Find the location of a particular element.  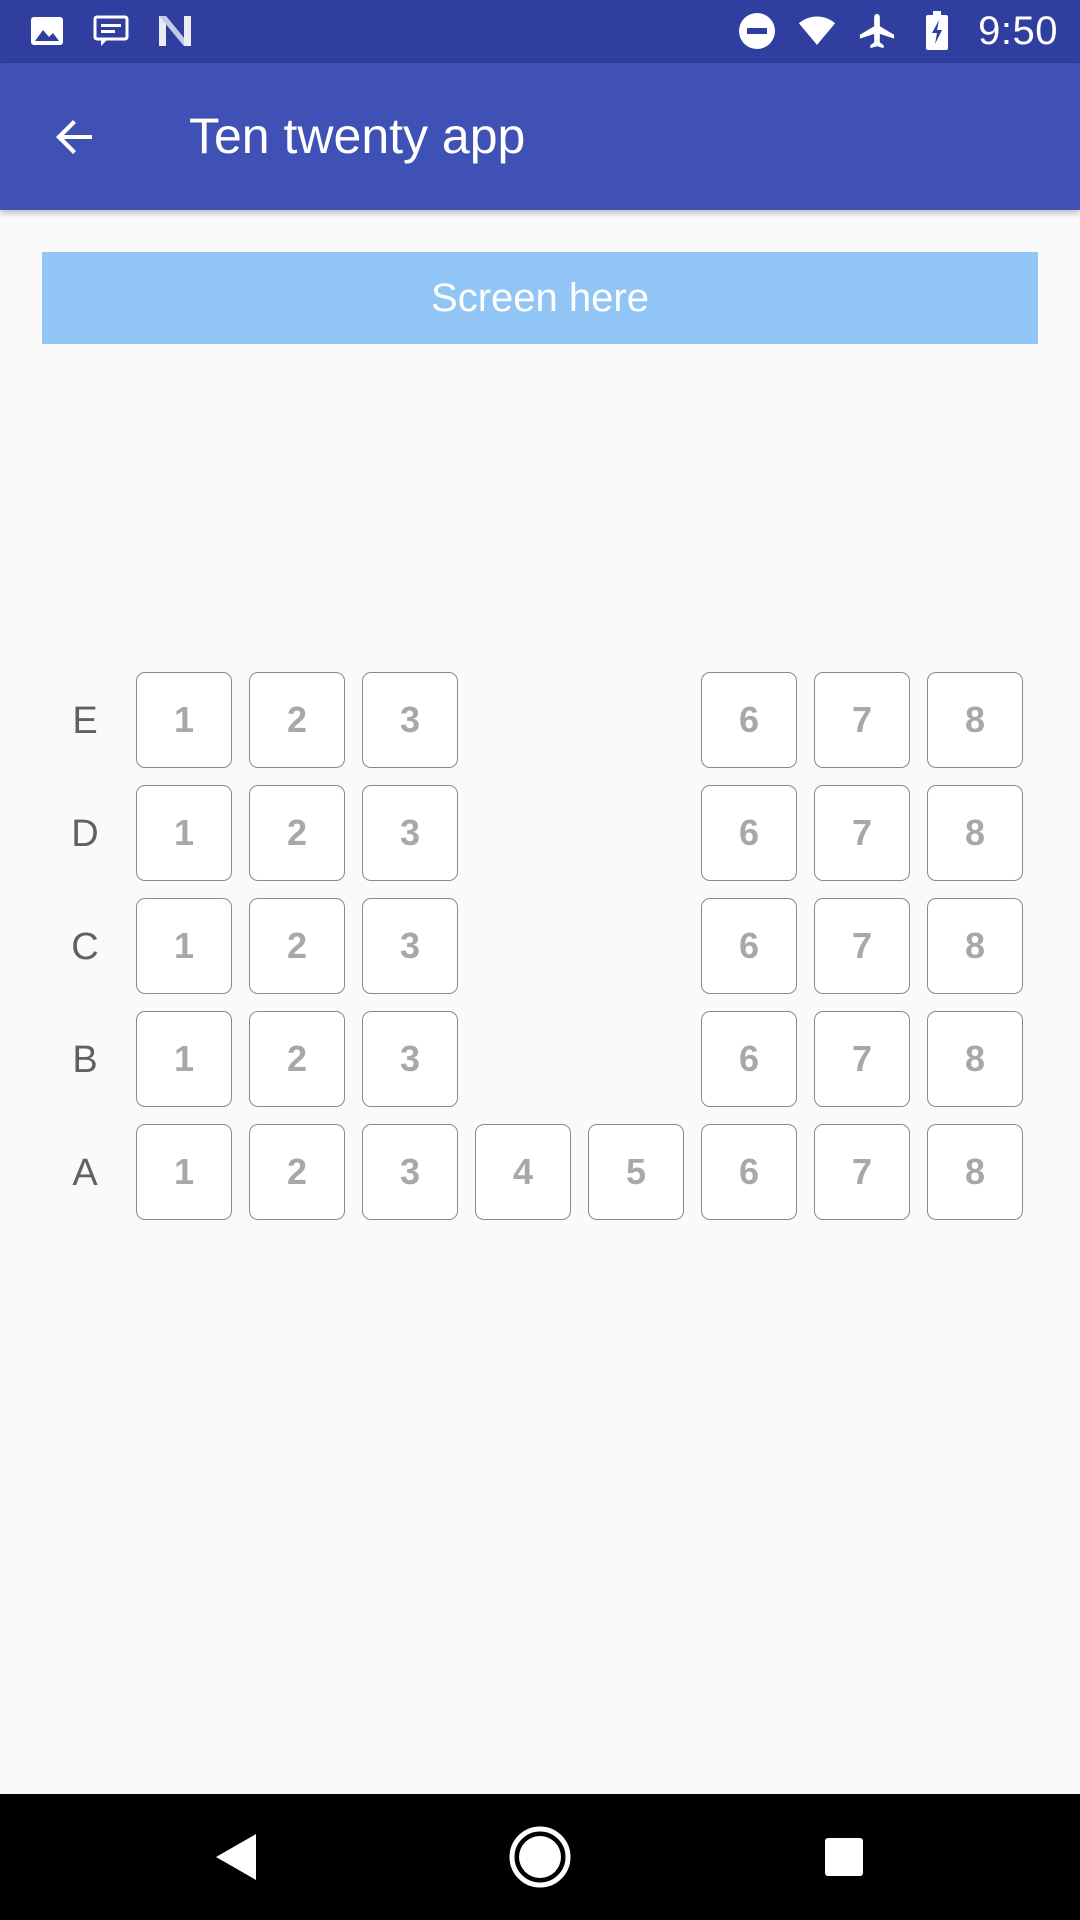

seat-row-a: A 1 2 3 4 5 6 7 8 is located at coordinates (540, 1173).